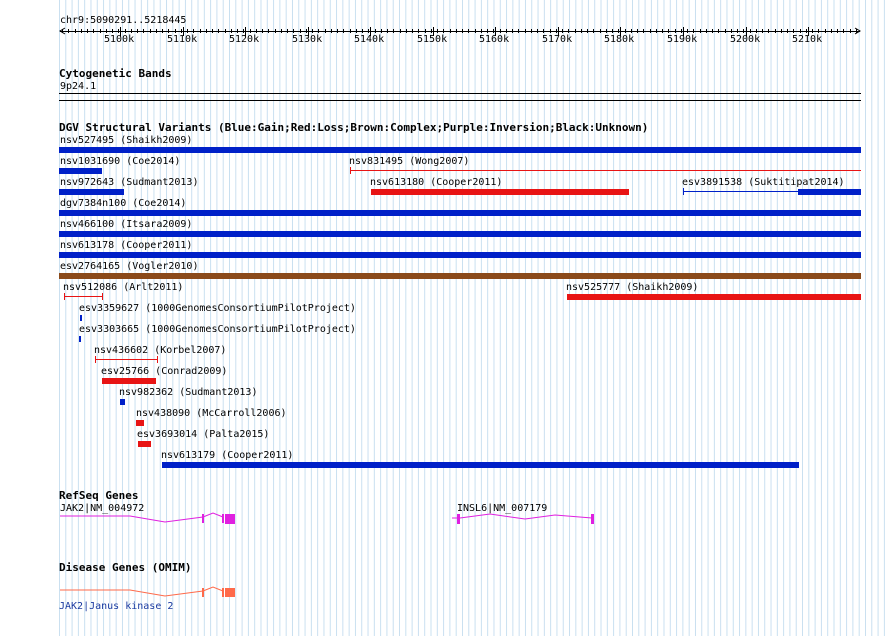 The width and height of the screenshot is (890, 636). What do you see at coordinates (126, 224) in the screenshot?
I see `variant-label: nsv466100 (Itsara2009)` at bounding box center [126, 224].